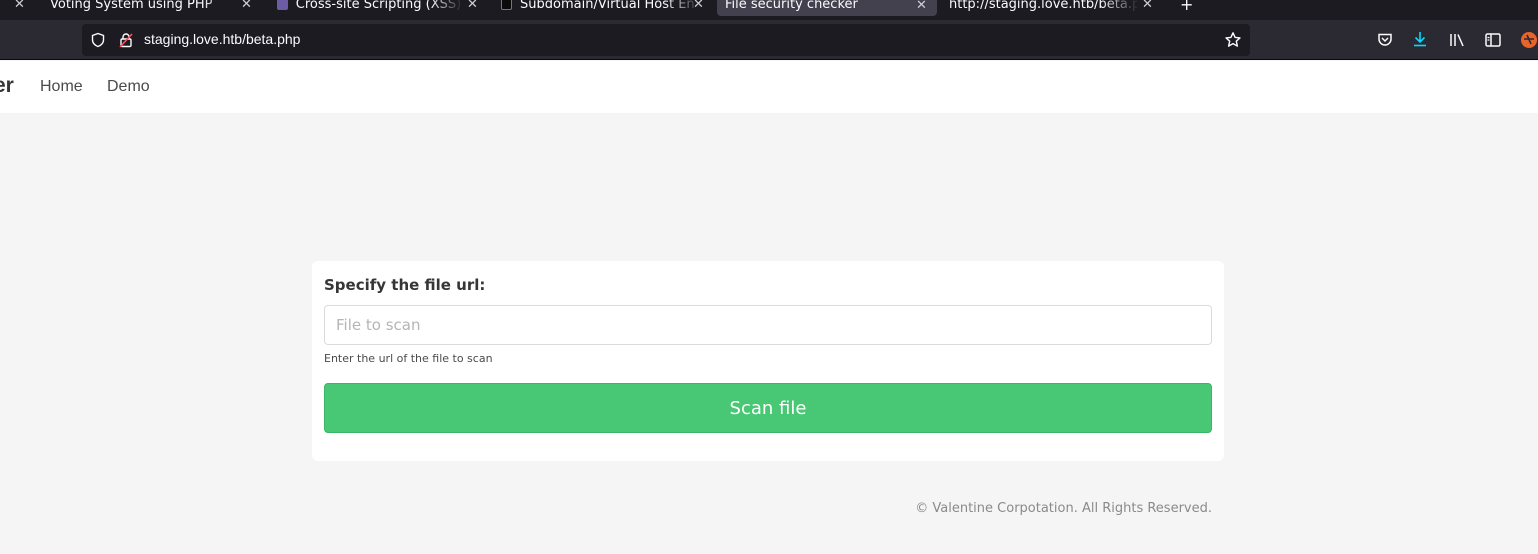 The height and width of the screenshot is (554, 1538). What do you see at coordinates (768, 325) in the screenshot?
I see `file-url-input` at bounding box center [768, 325].